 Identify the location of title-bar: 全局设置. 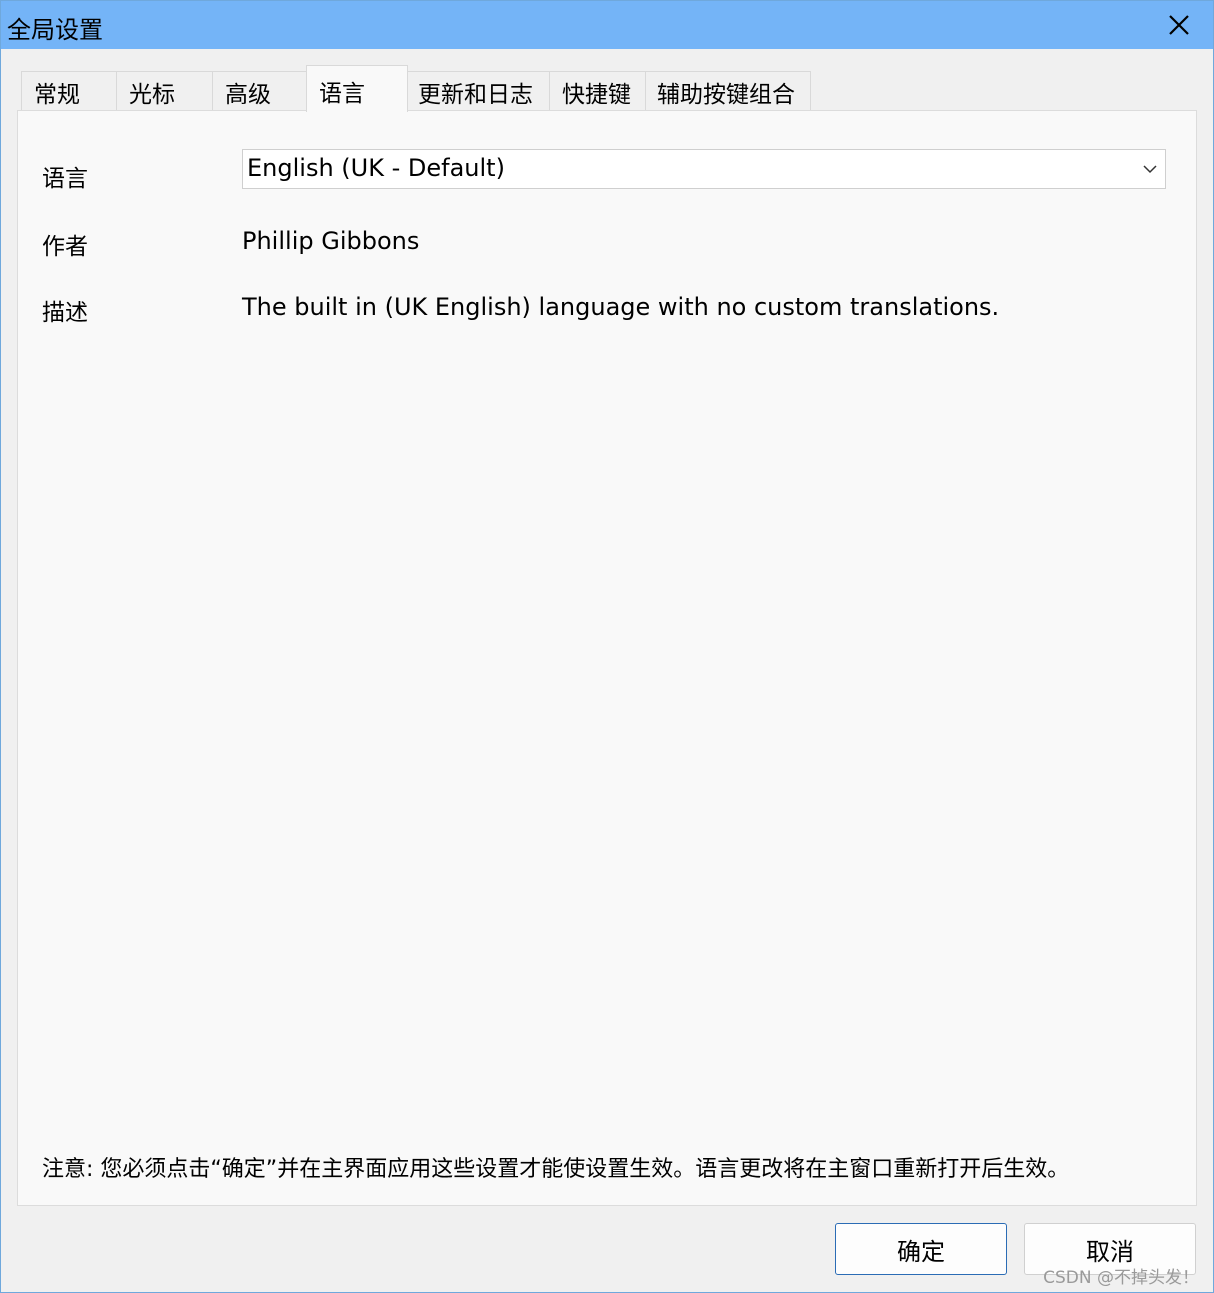
(607, 25).